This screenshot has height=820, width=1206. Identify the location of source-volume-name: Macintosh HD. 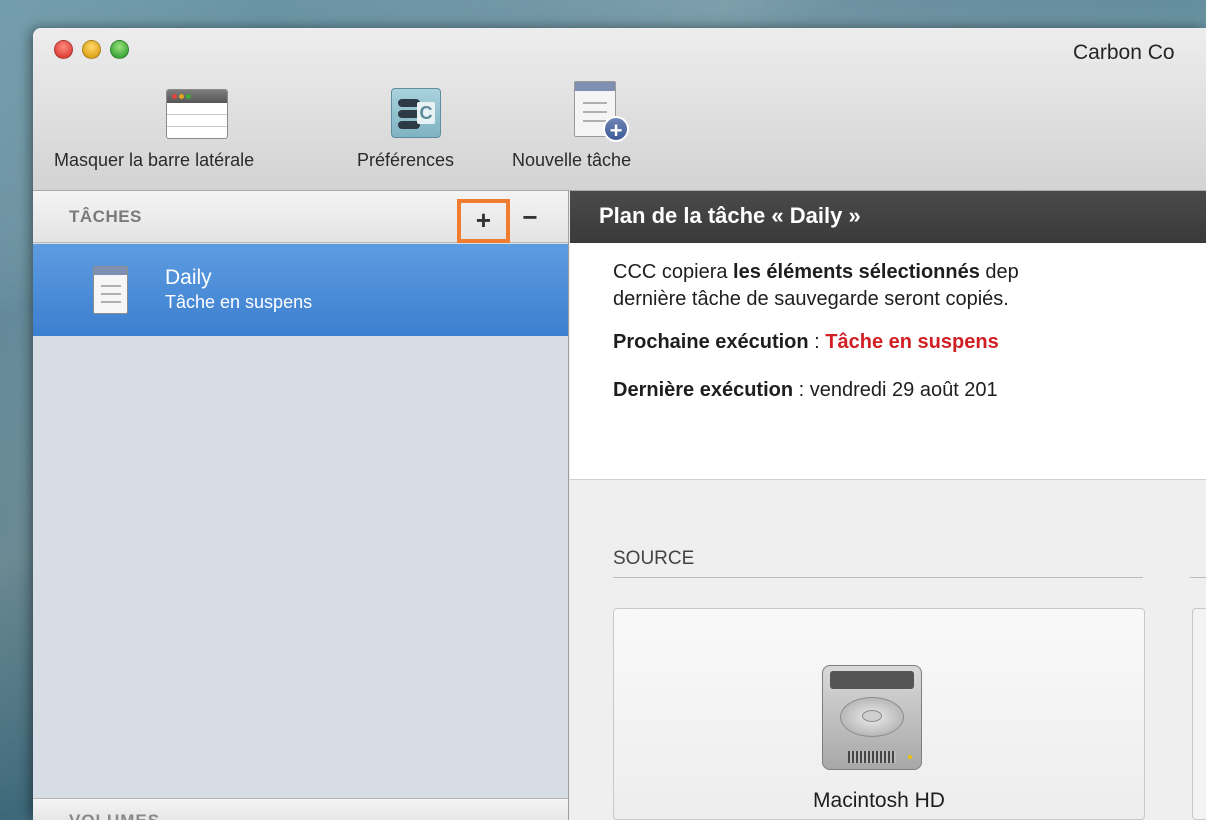
(879, 800).